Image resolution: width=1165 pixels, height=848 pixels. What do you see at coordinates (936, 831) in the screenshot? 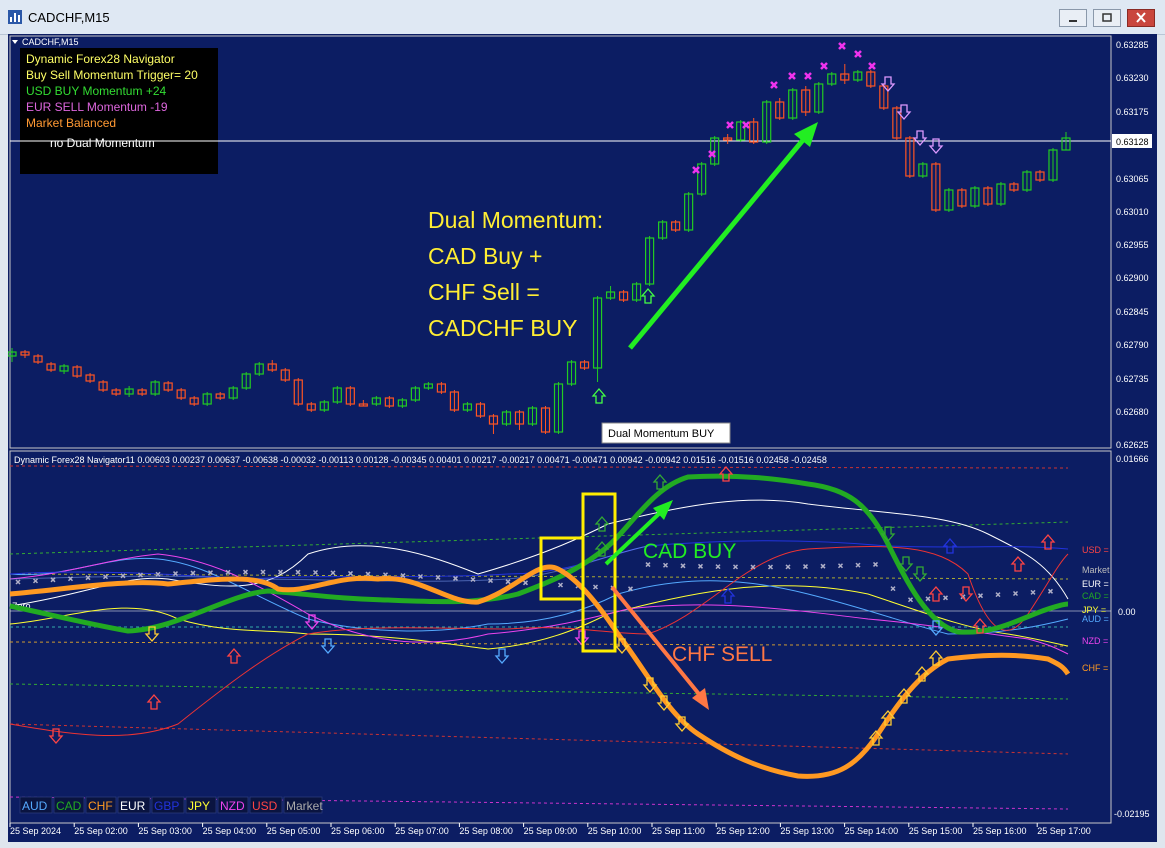
I see `time-tick-label: 25 Sep 15:00` at bounding box center [936, 831].